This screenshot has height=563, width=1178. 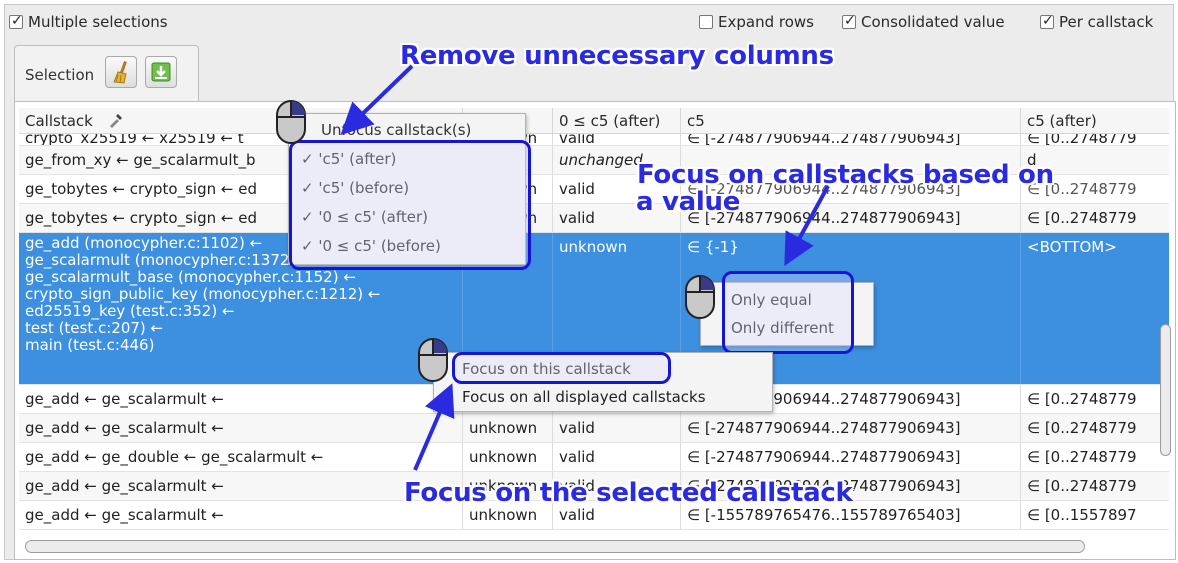 I want to click on per-callstack-label: Per callstack, so click(x=1106, y=22).